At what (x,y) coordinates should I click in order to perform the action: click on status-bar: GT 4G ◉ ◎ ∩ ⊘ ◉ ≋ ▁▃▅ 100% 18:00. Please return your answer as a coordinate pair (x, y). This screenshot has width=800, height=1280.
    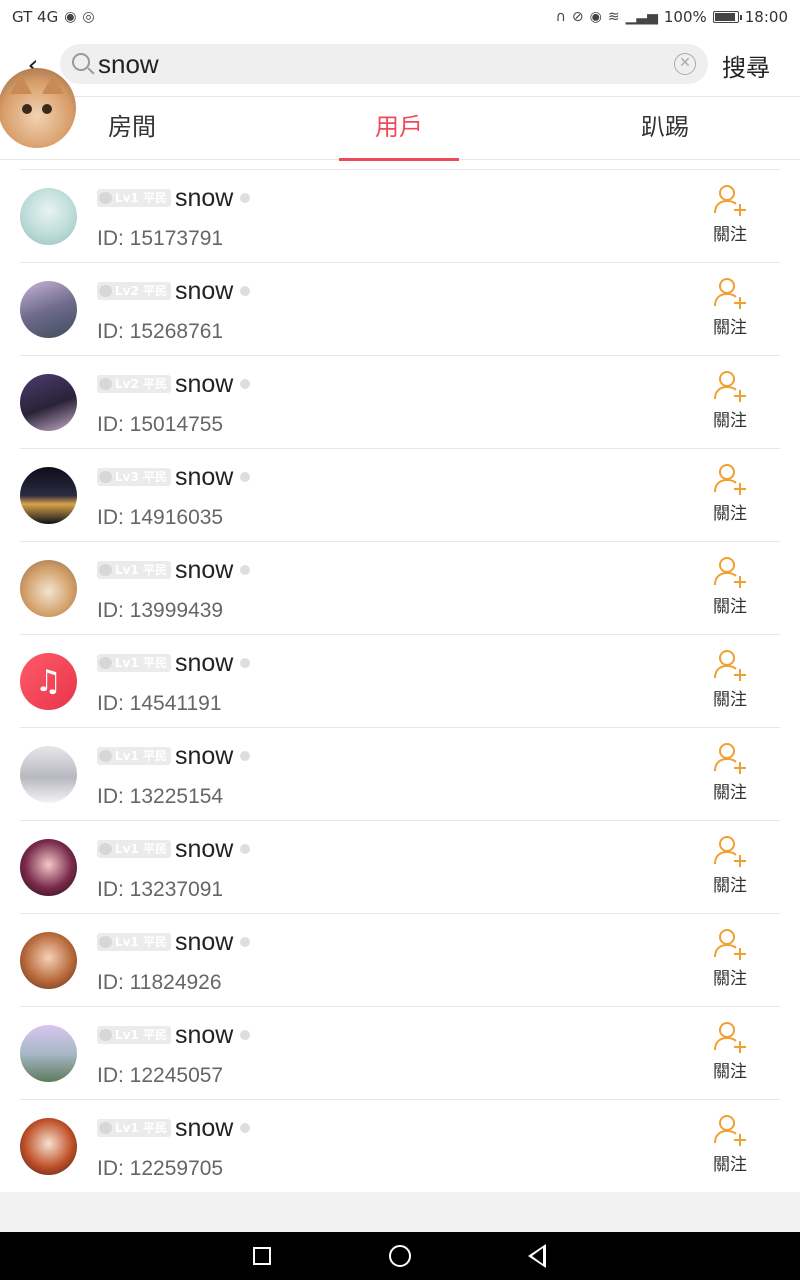
    Looking at the image, I should click on (400, 17).